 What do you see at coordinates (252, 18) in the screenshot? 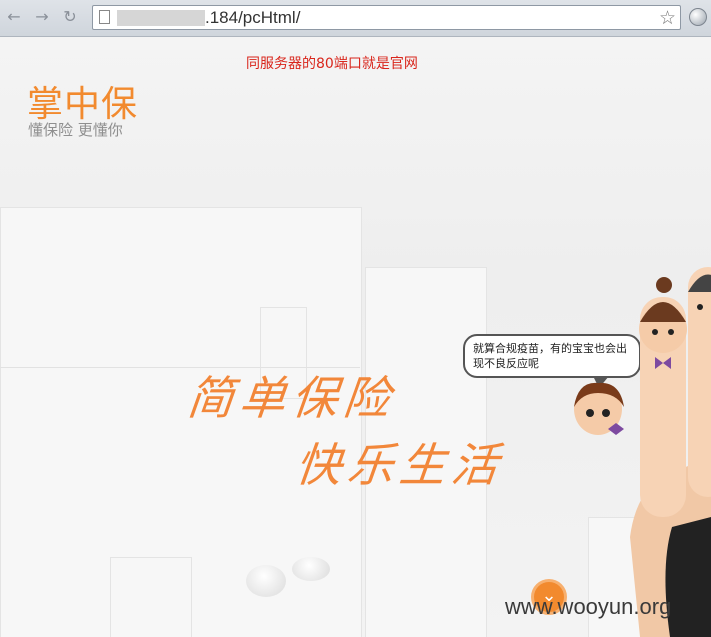
I see `url-text: .184/pcHtml/` at bounding box center [252, 18].